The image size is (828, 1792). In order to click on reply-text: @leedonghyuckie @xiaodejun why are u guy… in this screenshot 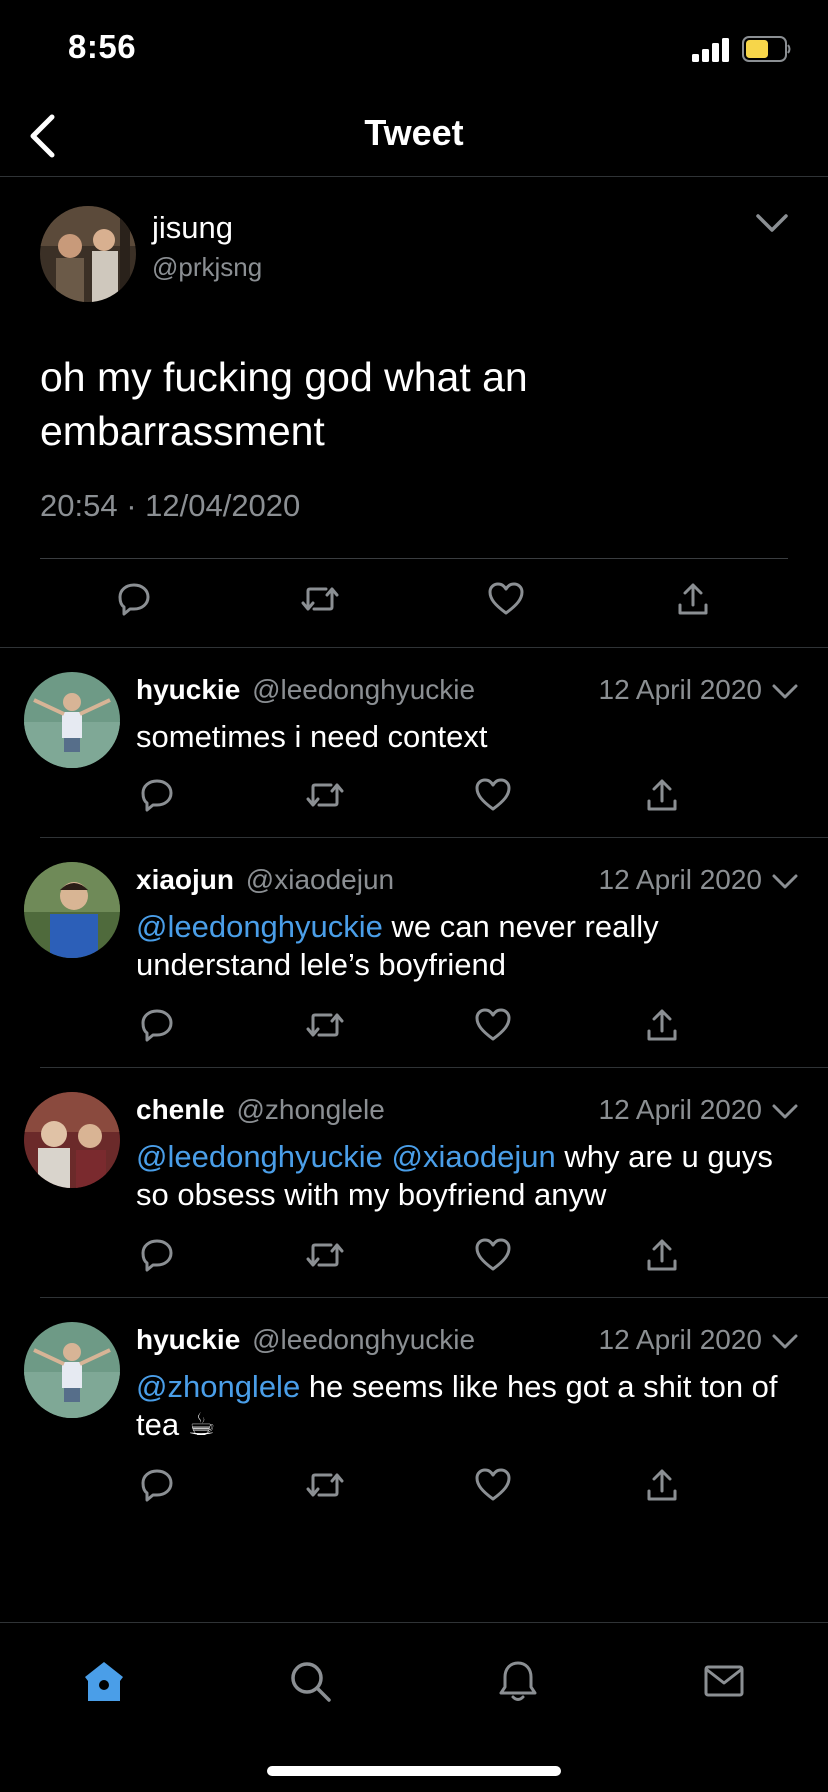, I will do `click(471, 1176)`.